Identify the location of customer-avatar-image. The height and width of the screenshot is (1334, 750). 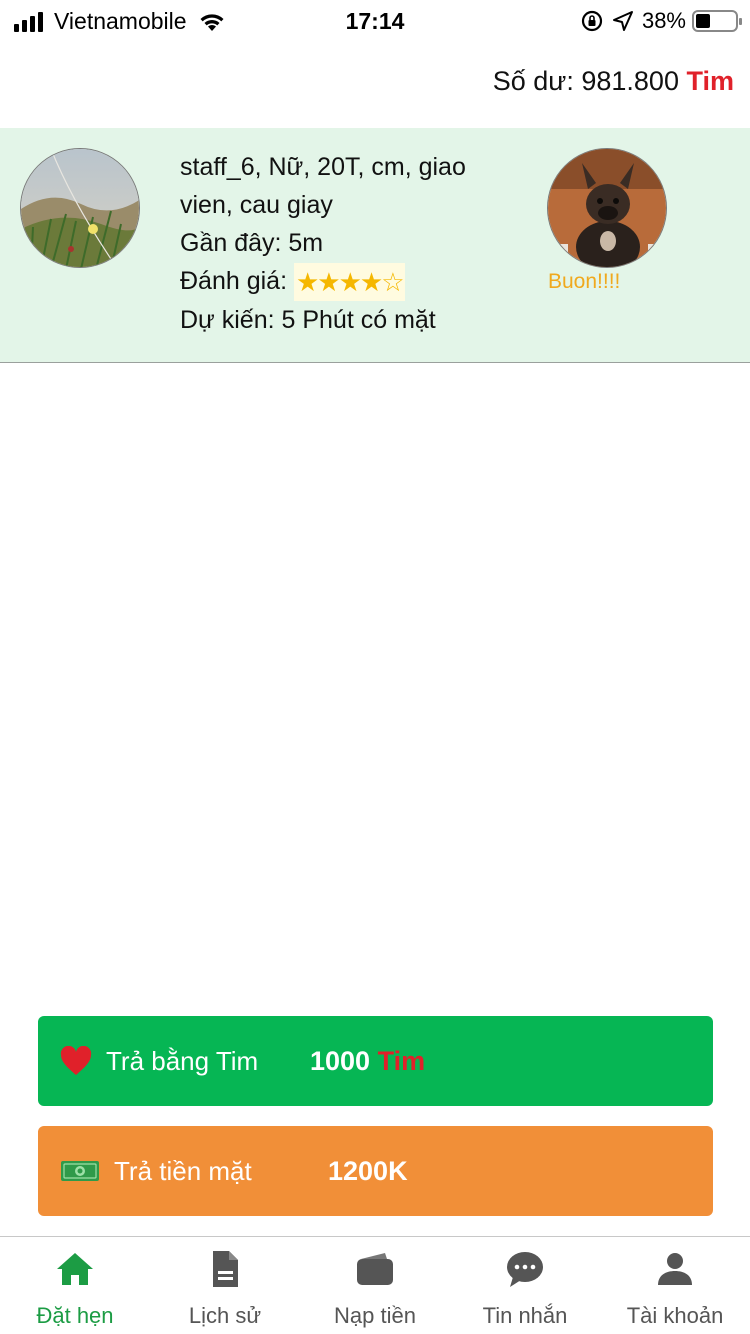
(80, 208).